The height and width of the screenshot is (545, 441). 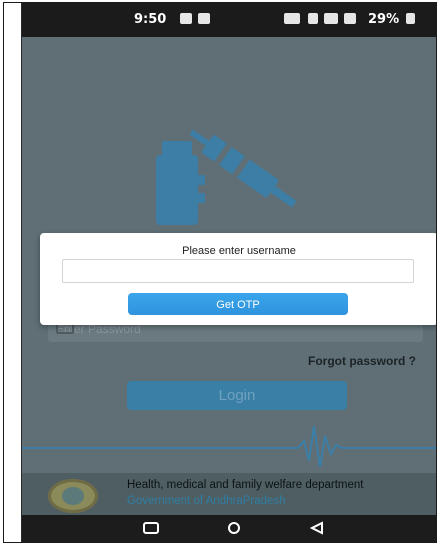 What do you see at coordinates (13, 272) in the screenshot?
I see `left-edge` at bounding box center [13, 272].